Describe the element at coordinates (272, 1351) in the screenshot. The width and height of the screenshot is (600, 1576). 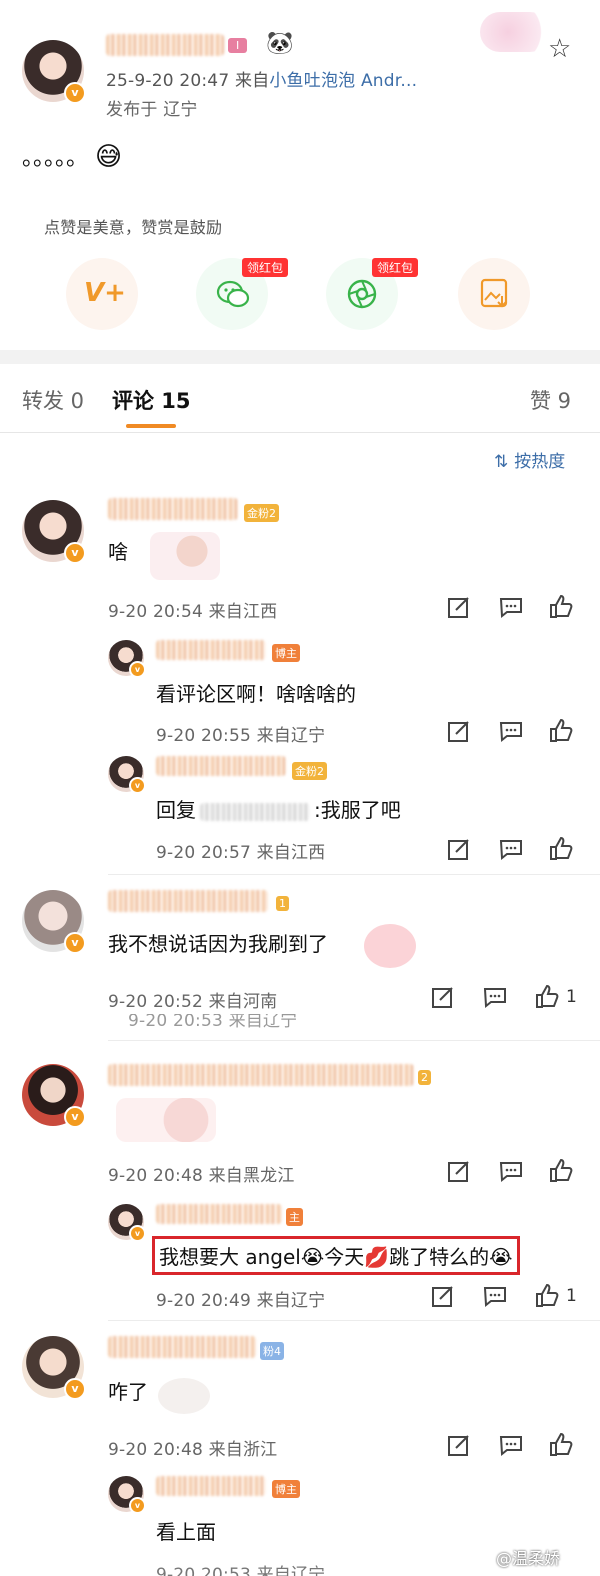
I see `fan-level-tag: 粉4` at that location.